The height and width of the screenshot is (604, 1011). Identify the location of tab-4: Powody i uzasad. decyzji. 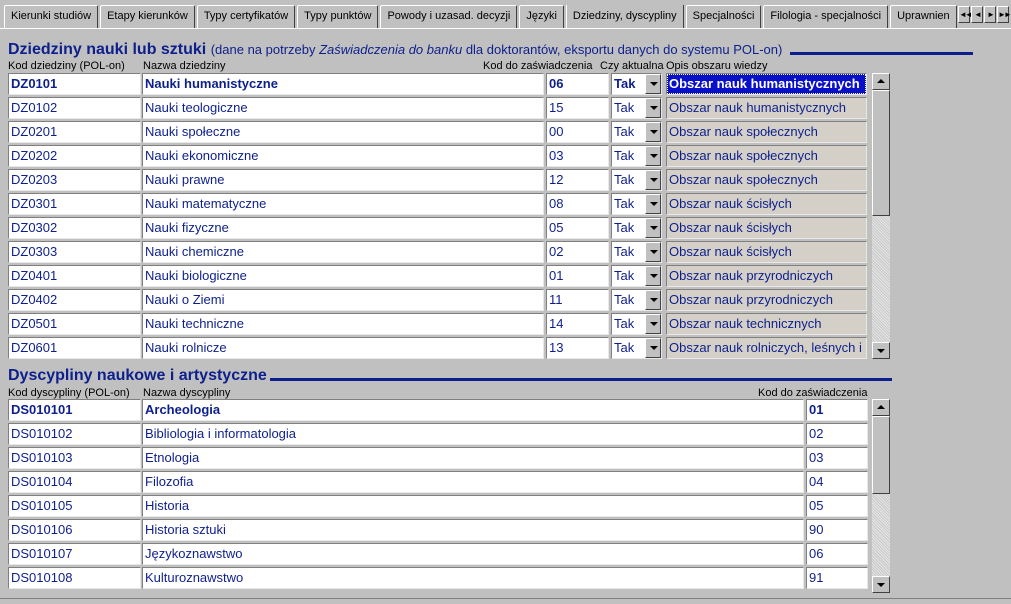
(449, 16).